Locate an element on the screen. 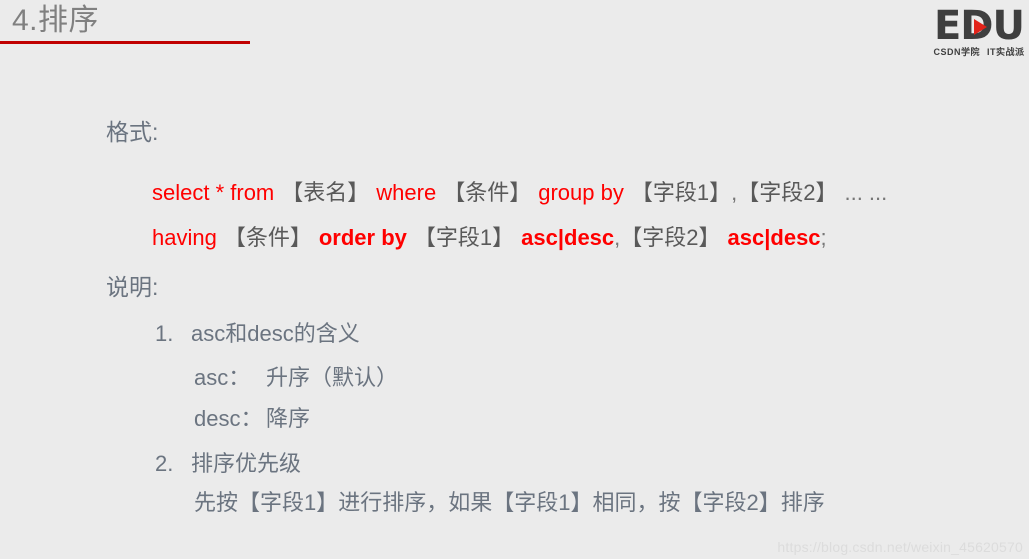 This screenshot has width=1029, height=559. note-1-term-asc: asc： is located at coordinates (222, 377).